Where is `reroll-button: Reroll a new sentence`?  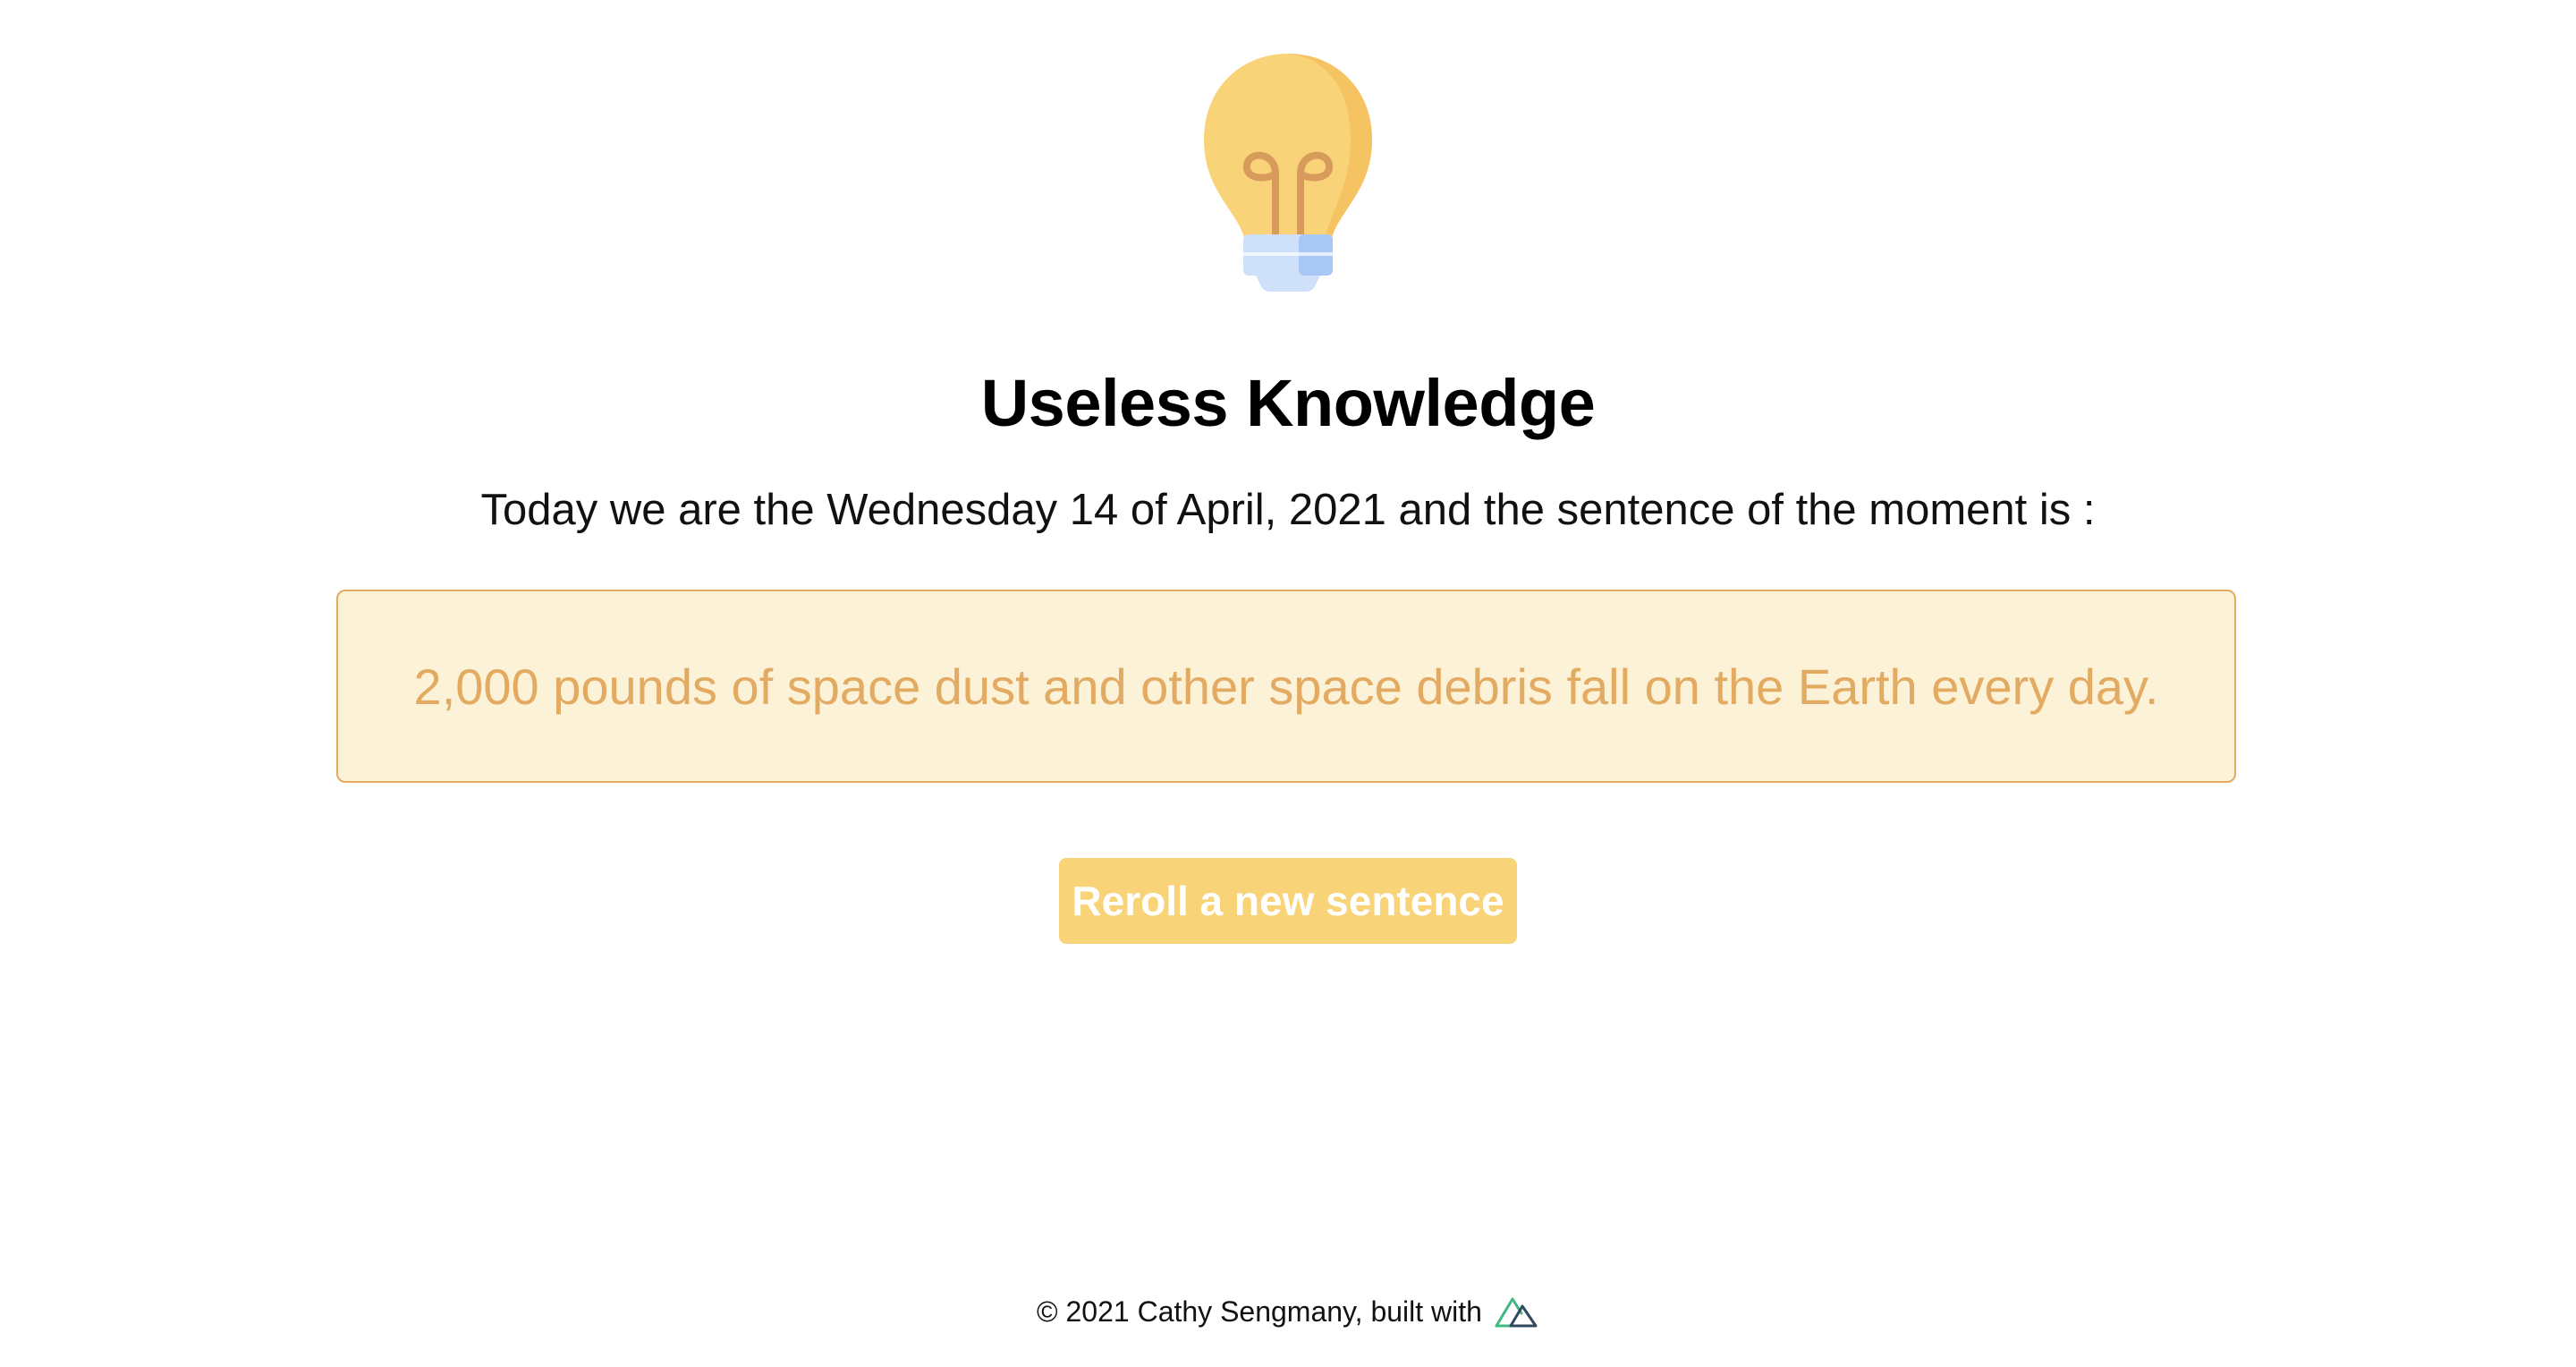
reroll-button: Reroll a new sentence is located at coordinates (1288, 901).